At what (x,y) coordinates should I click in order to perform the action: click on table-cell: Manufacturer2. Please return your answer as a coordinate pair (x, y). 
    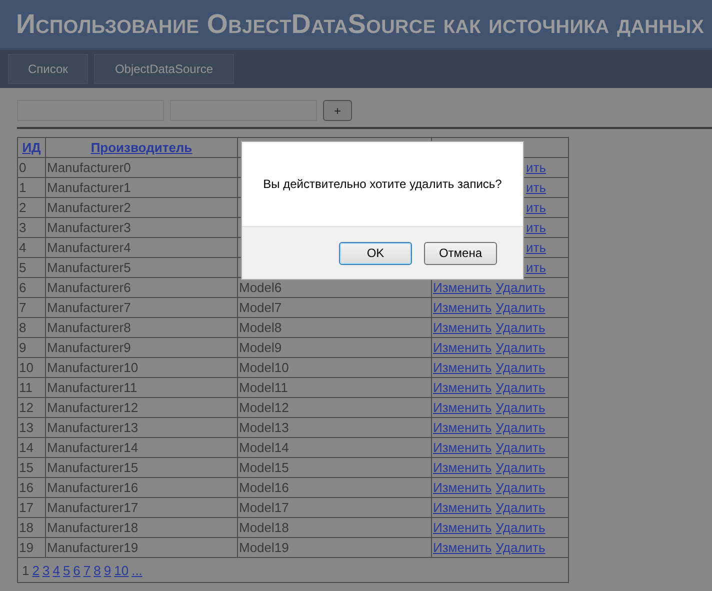
    Looking at the image, I should click on (142, 208).